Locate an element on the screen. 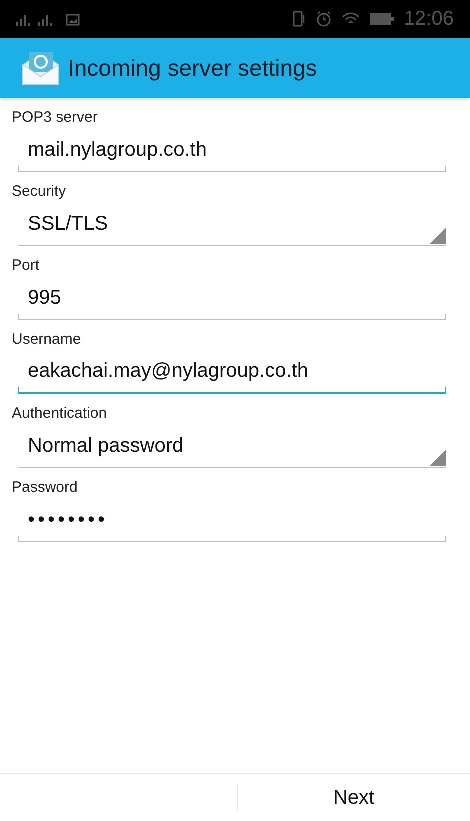  wifi-icon is located at coordinates (351, 19).